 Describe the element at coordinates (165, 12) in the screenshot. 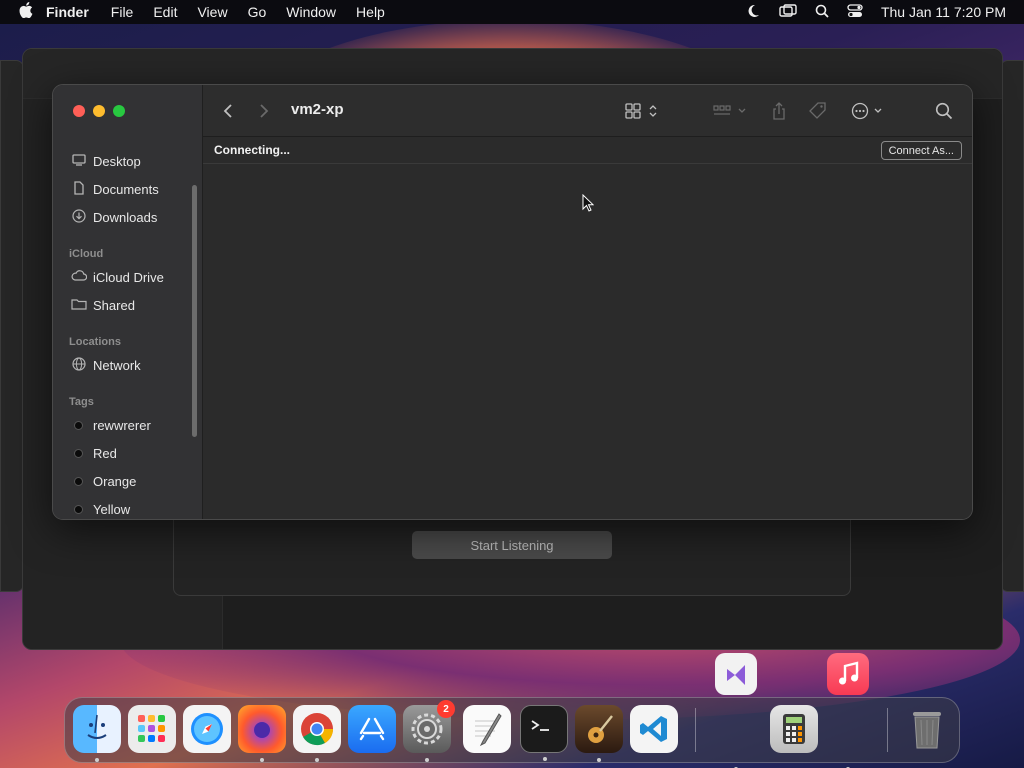

I see `menu-edit: Edit` at that location.